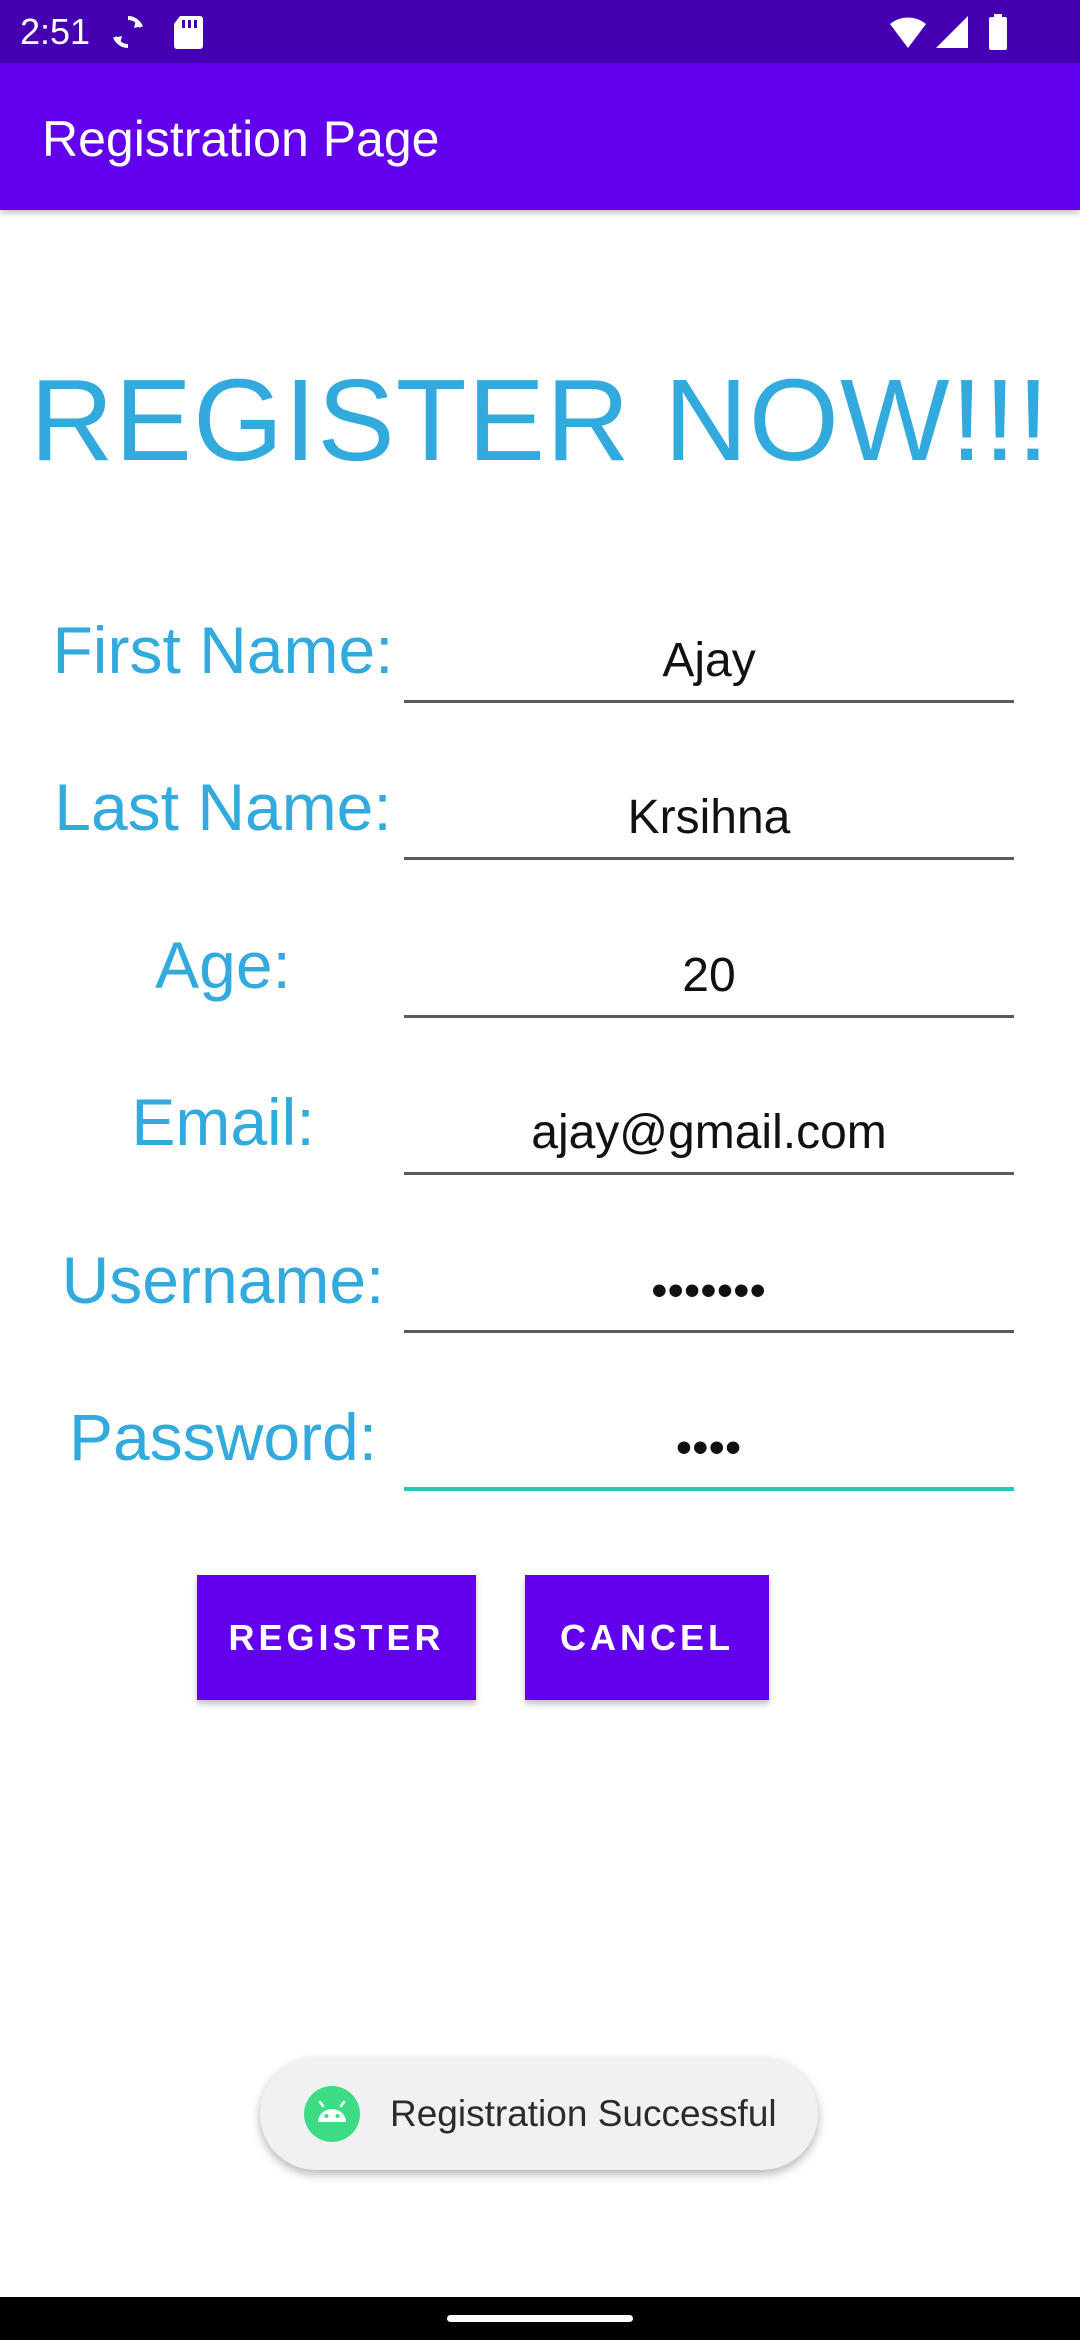 The height and width of the screenshot is (2340, 1080). I want to click on age-value: 20, so click(709, 975).